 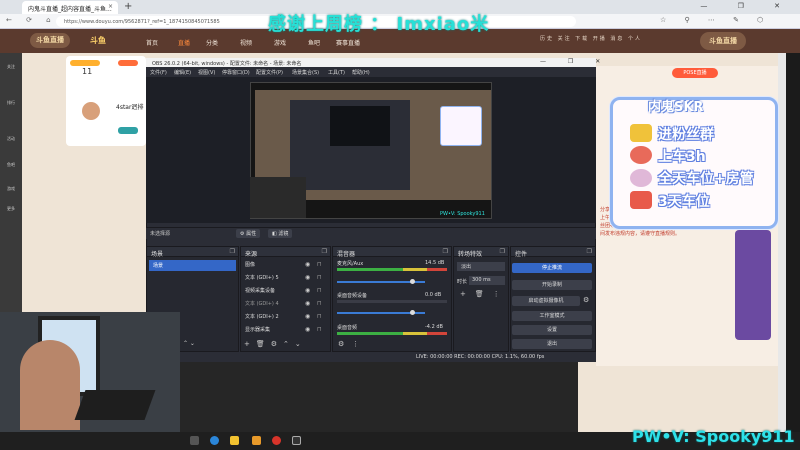 What do you see at coordinates (487, 280) in the screenshot?
I see `duration-input: 300 ms` at bounding box center [487, 280].